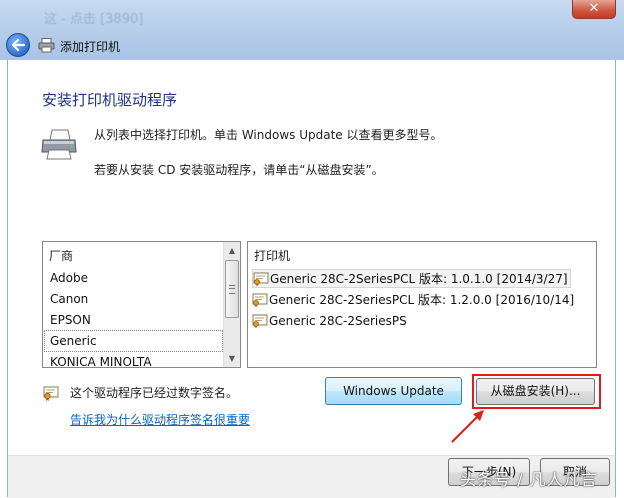  What do you see at coordinates (160, 419) in the screenshot?
I see `signature-help-link: 告诉我为什么驱动程序签名很重要` at bounding box center [160, 419].